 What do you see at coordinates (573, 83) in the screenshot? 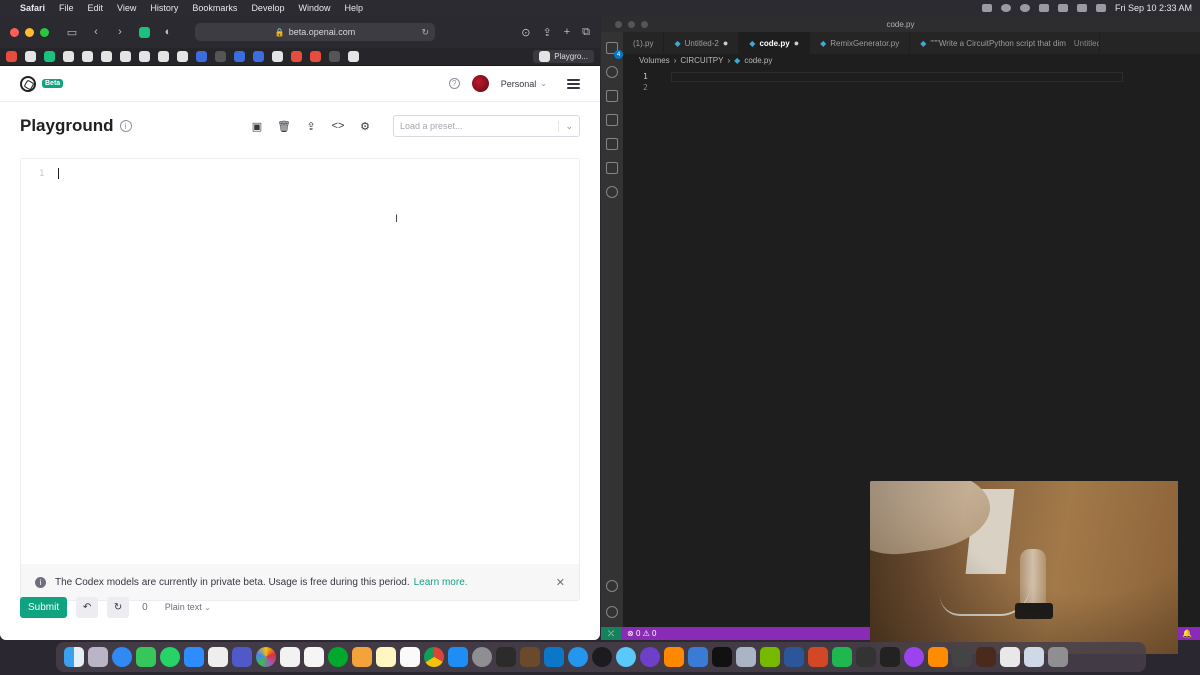
I see `menu-icon` at bounding box center [573, 83].